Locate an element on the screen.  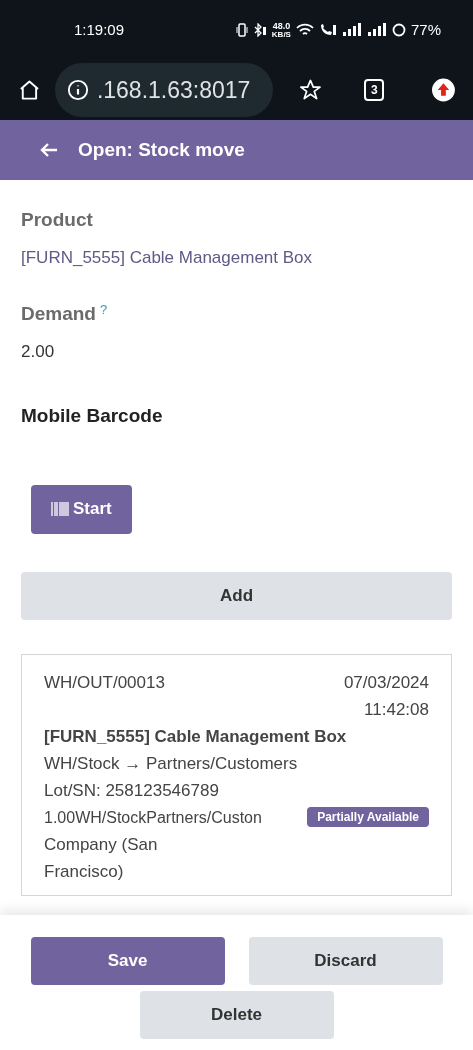
field-value: 2.00 is located at coordinates (38, 351).